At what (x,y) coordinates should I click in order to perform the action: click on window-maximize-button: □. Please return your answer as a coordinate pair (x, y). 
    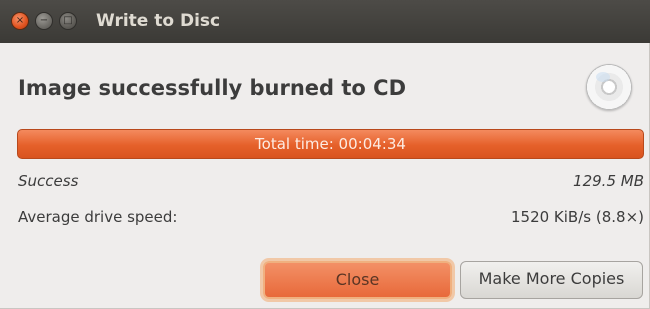
    Looking at the image, I should click on (68, 21).